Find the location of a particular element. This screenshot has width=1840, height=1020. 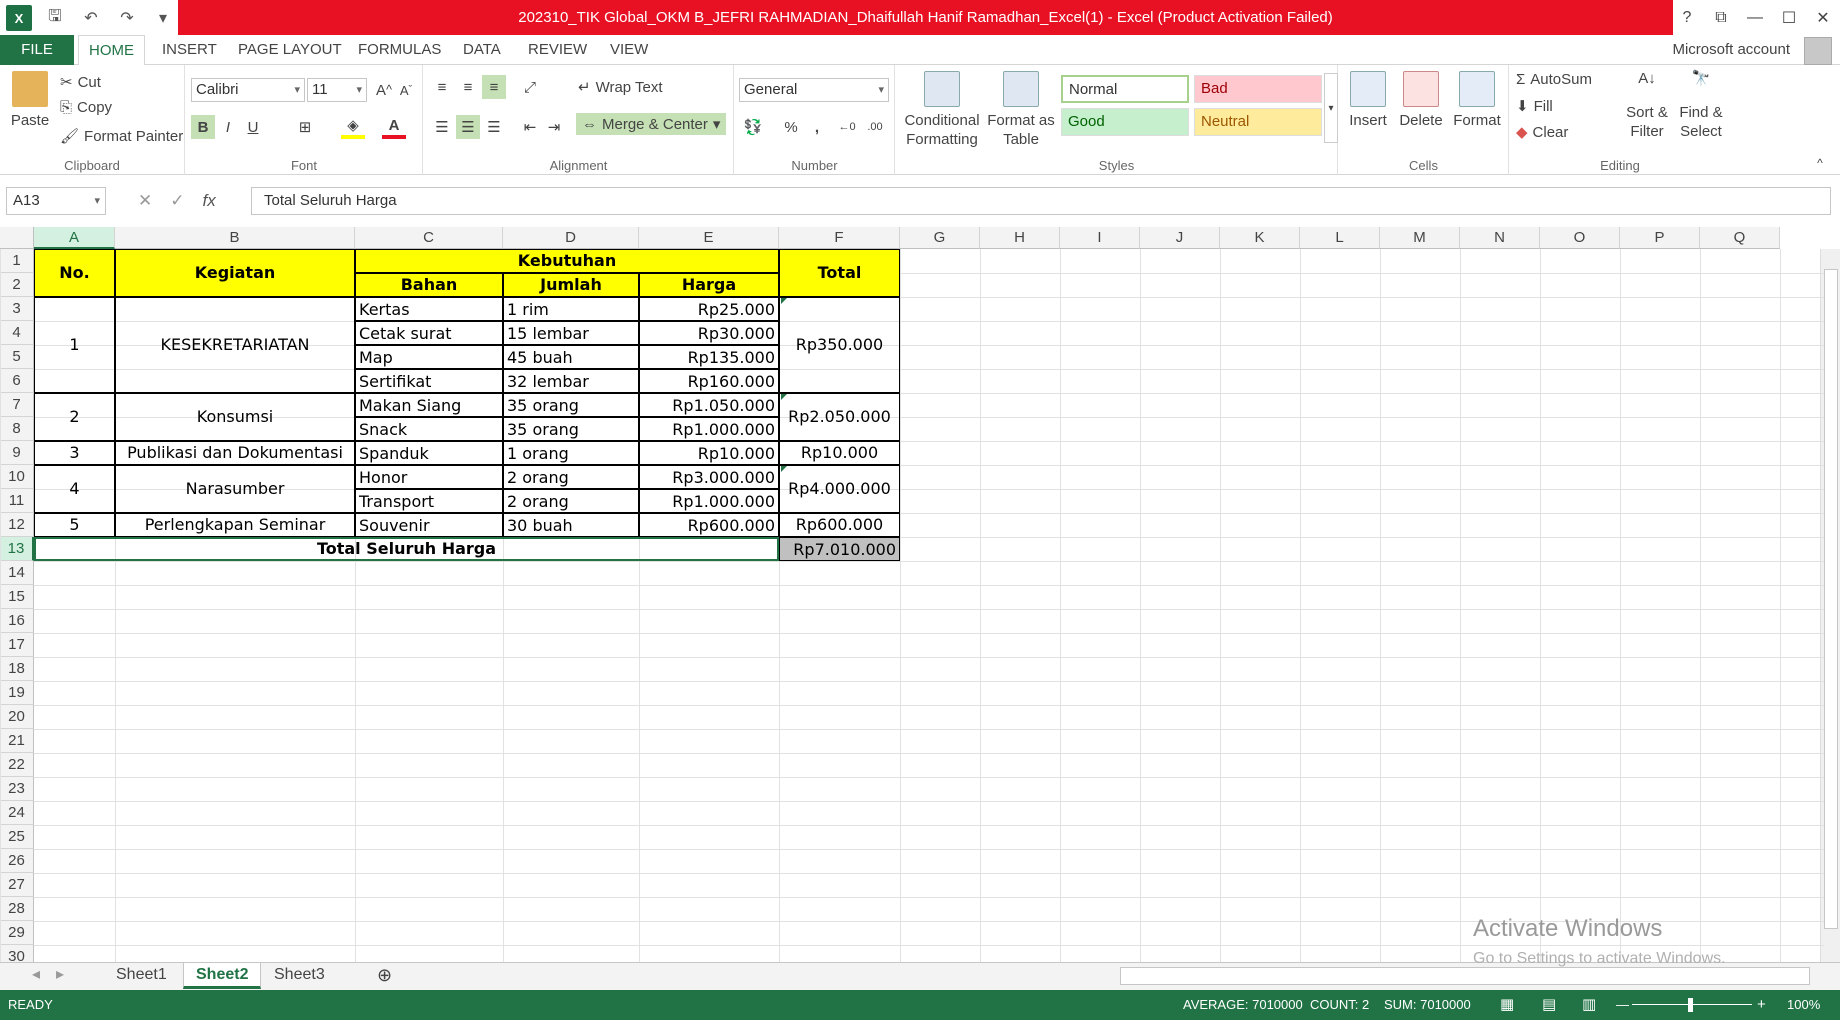

fill-button: ⬇ Fill is located at coordinates (1534, 106).